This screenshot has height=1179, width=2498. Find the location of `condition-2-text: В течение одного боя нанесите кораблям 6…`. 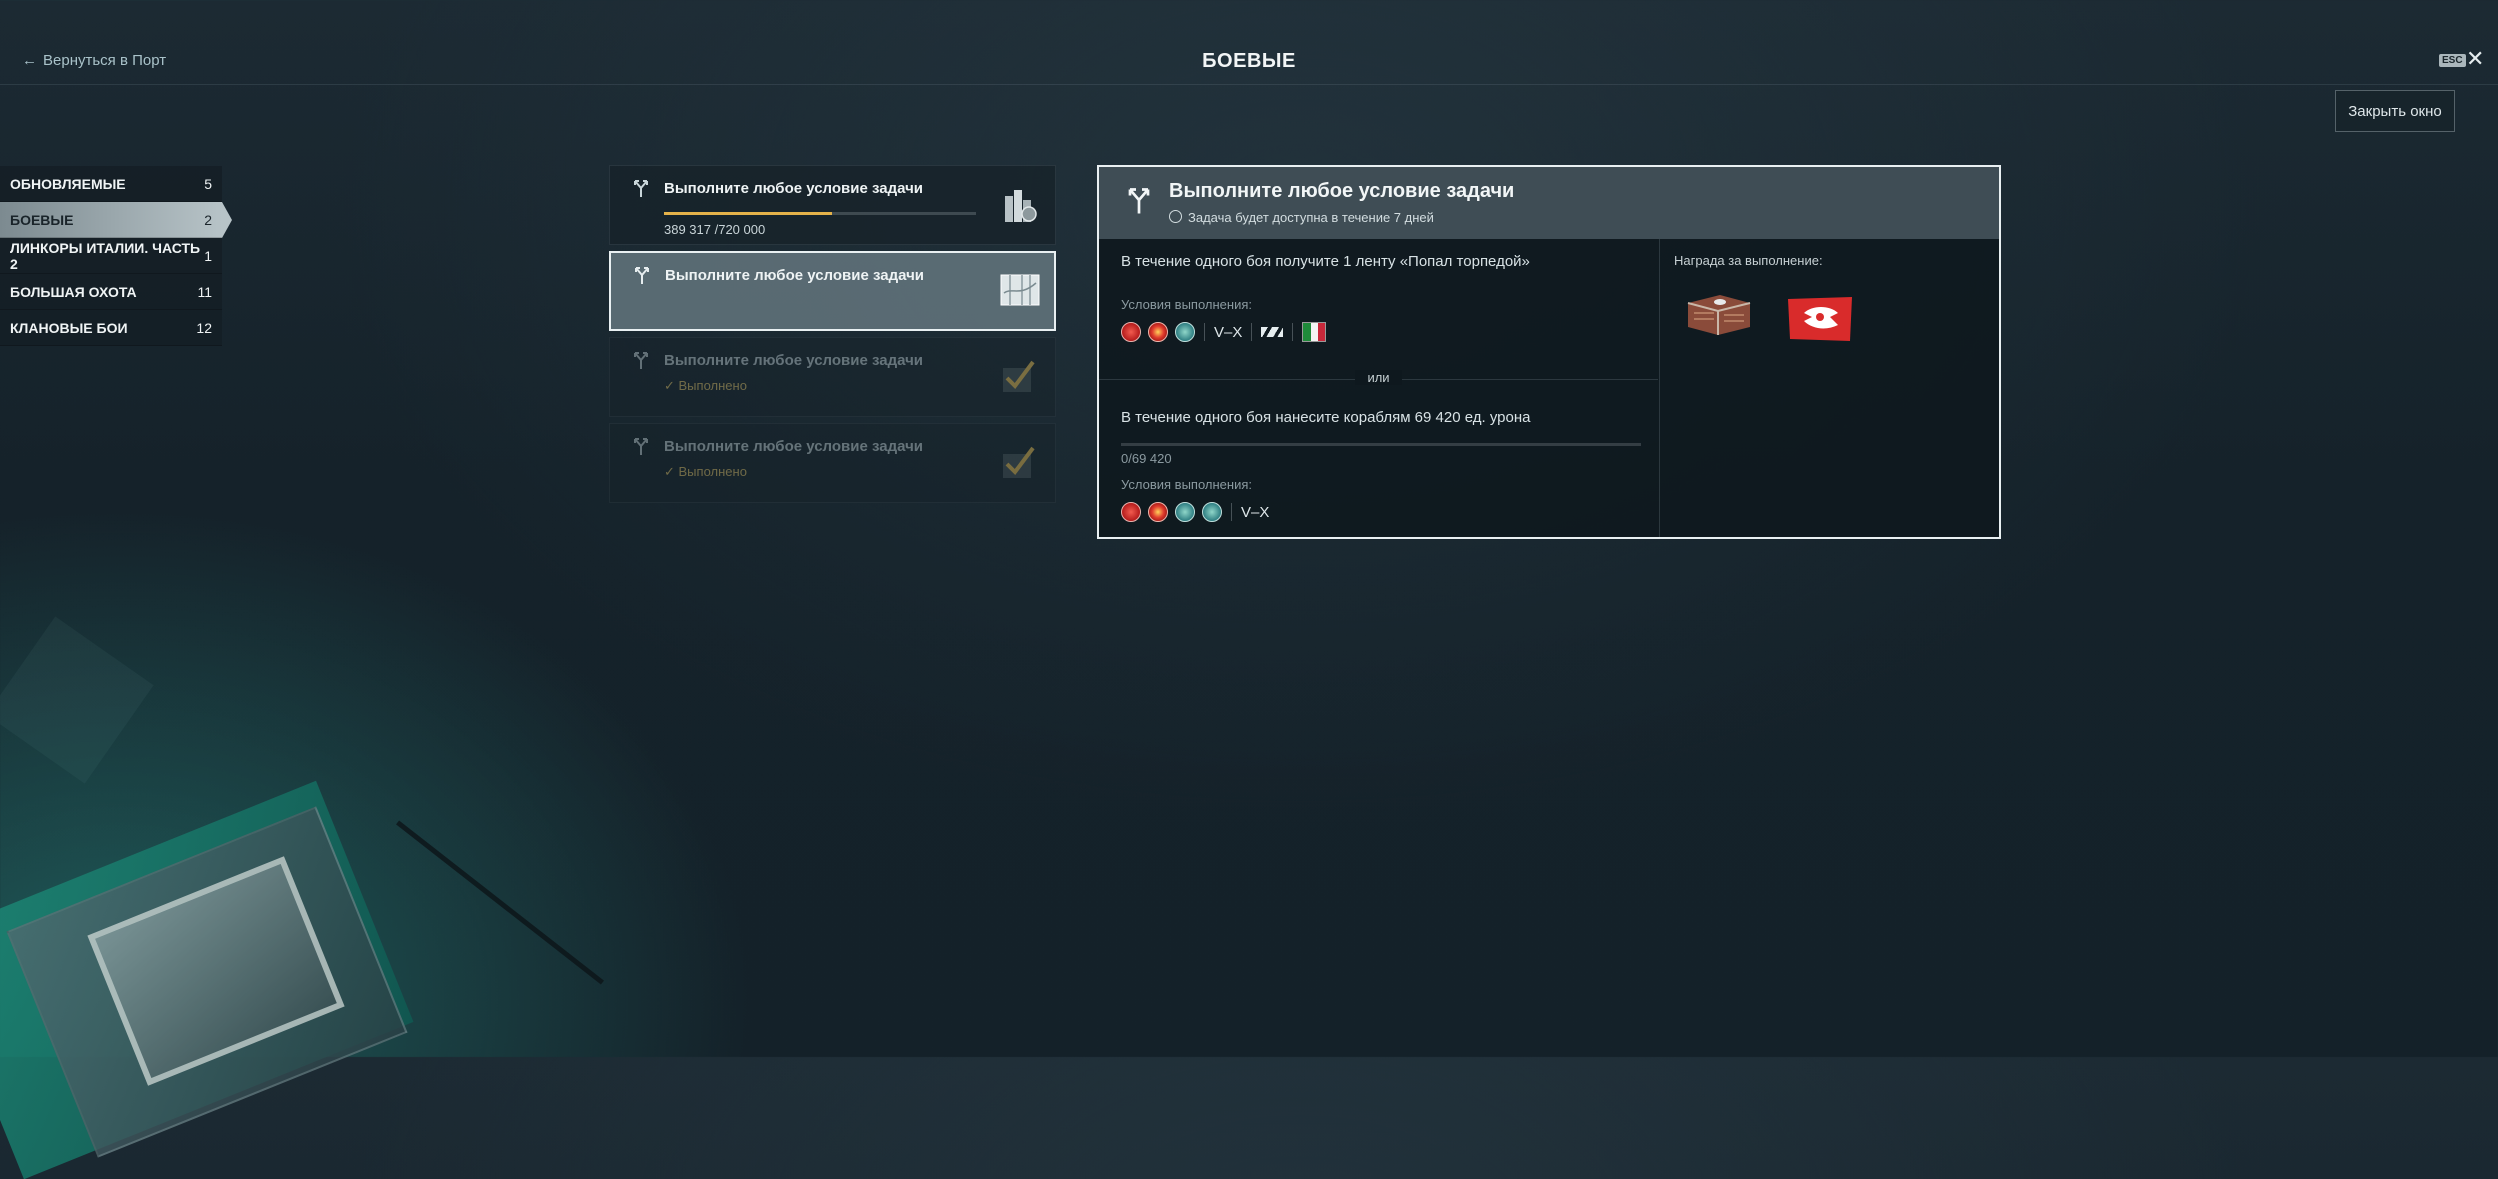

condition-2-text: В течение одного боя нанесите кораблям 6… is located at coordinates (1326, 417).